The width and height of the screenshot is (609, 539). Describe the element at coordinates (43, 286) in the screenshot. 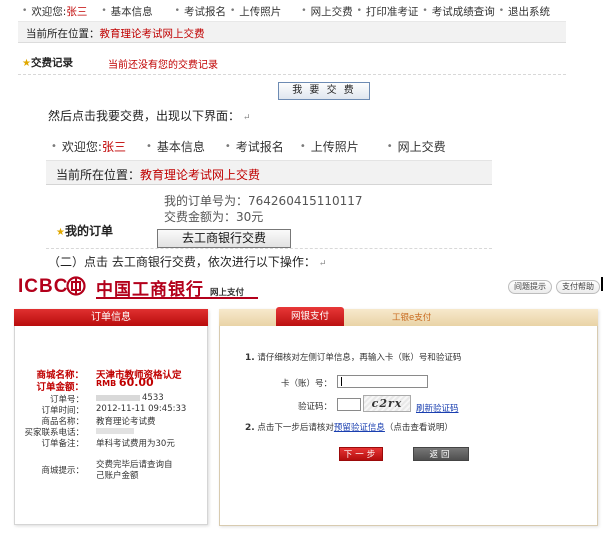

I see `icbc-logo-text: ICBC` at that location.